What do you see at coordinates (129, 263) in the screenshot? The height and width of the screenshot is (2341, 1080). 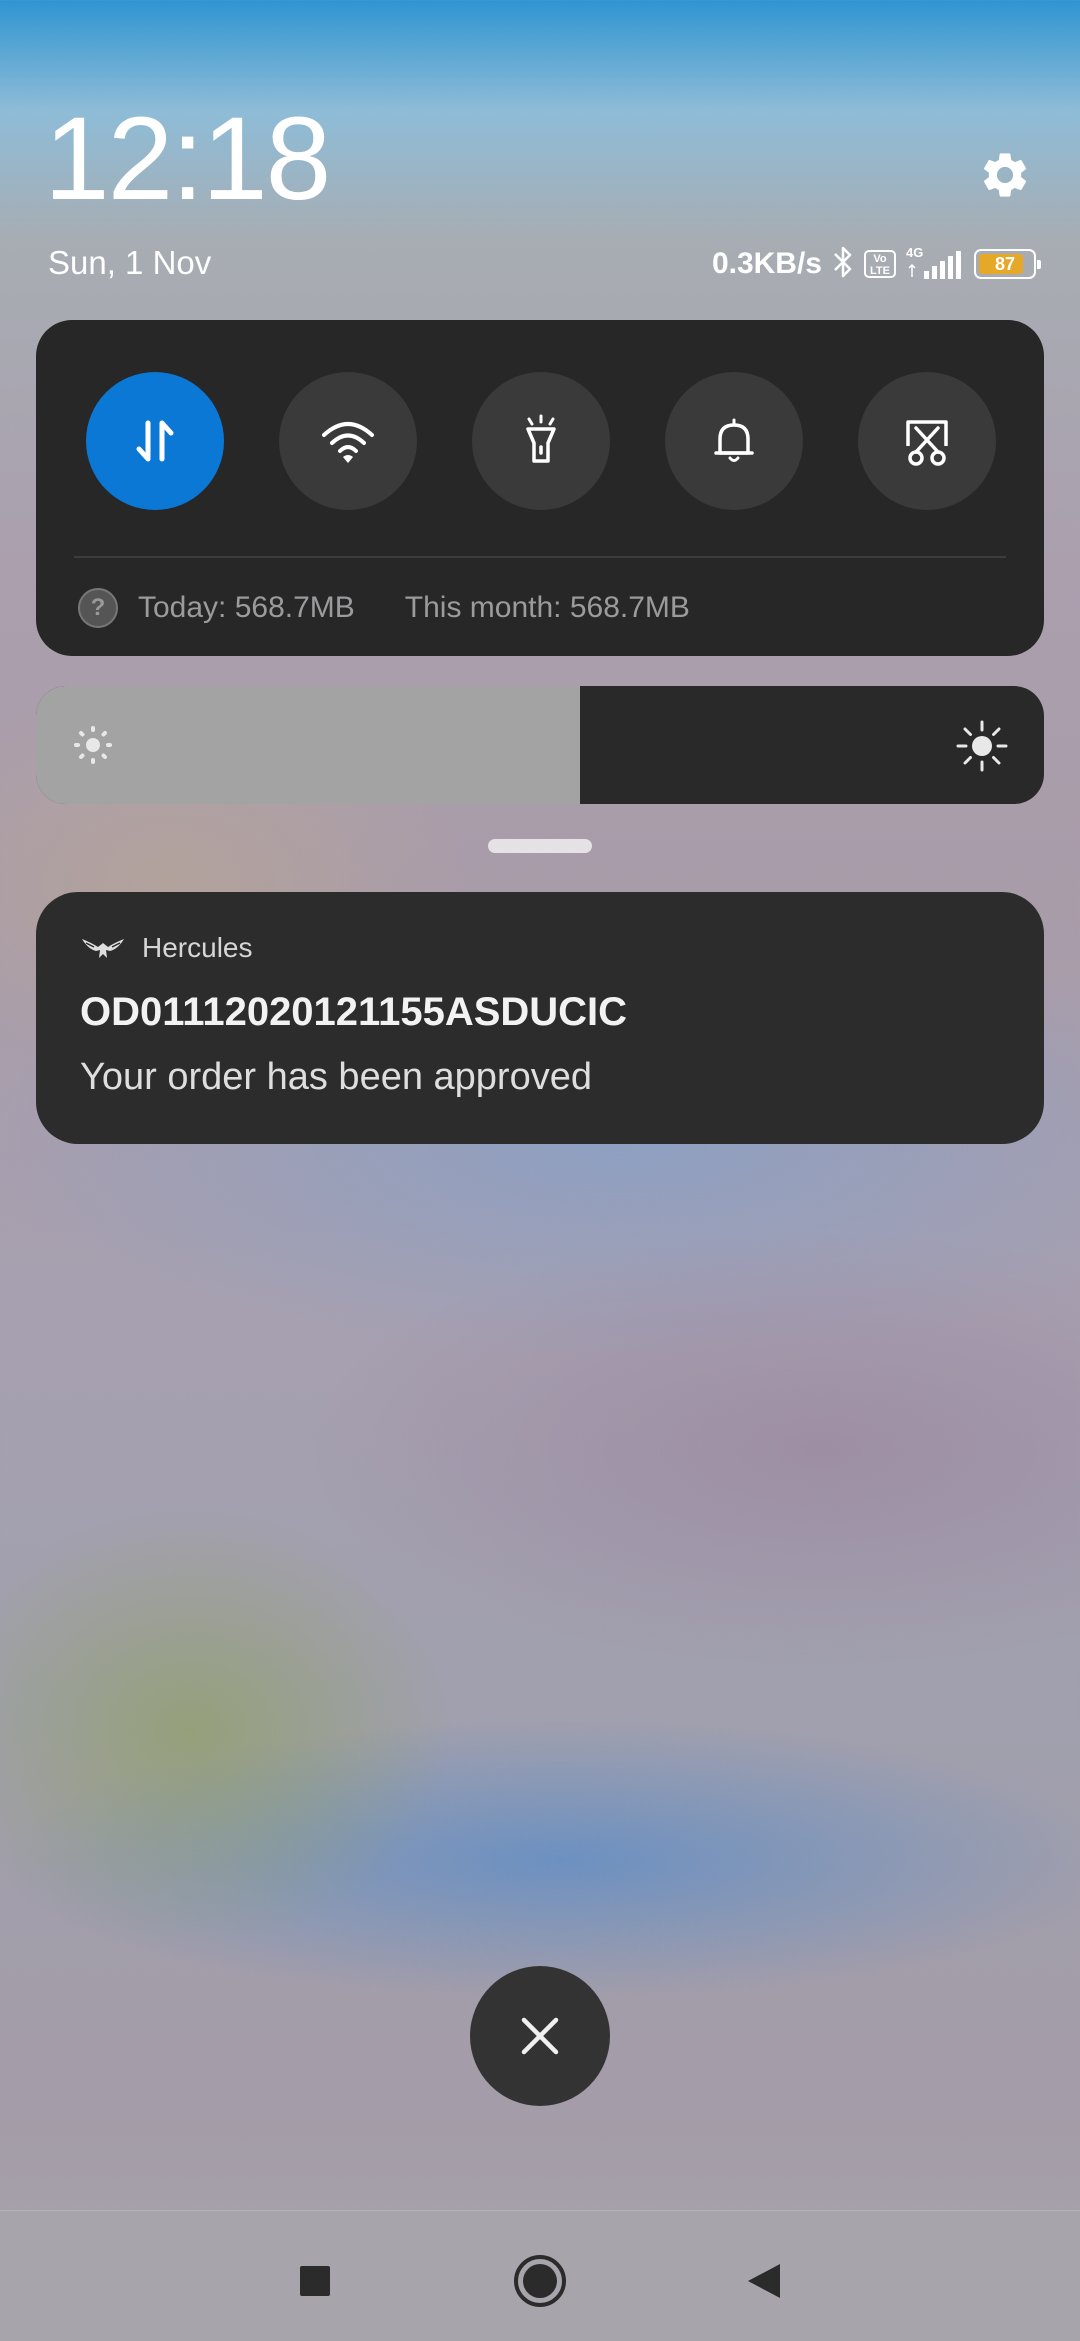 I see `date-label: Sun, 1 Nov` at bounding box center [129, 263].